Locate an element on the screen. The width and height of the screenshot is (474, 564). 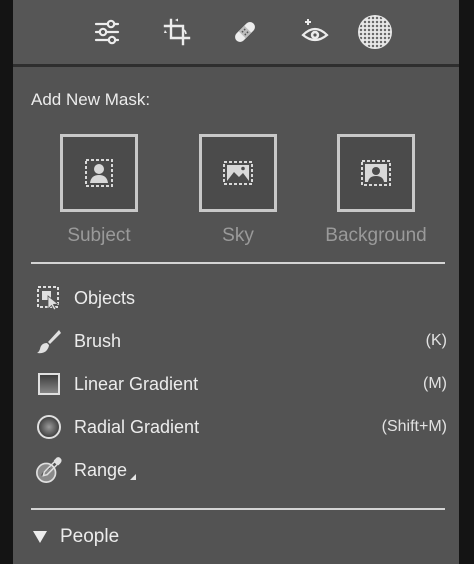
crop-tool-button is located at coordinates (177, 32).